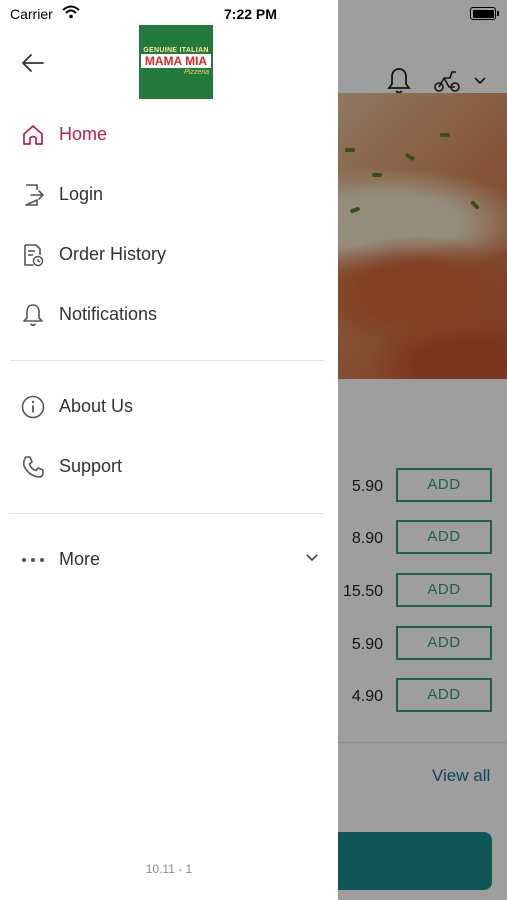 This screenshot has width=507, height=900. I want to click on menu-label: About Us, so click(96, 406).